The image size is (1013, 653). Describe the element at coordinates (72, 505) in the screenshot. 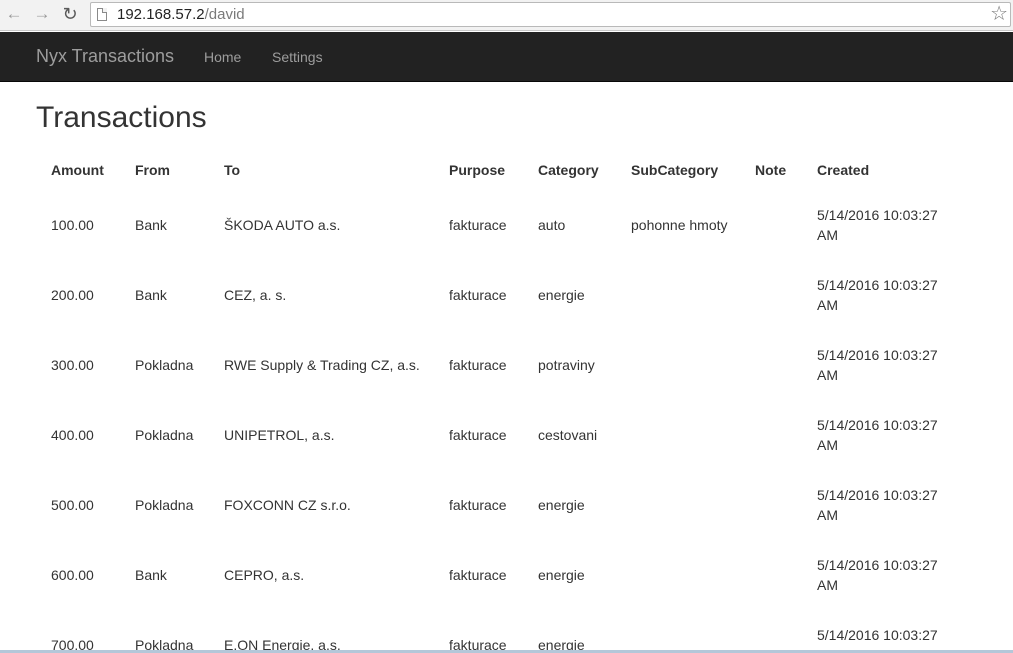

I see `cell-amount: 500.00` at that location.